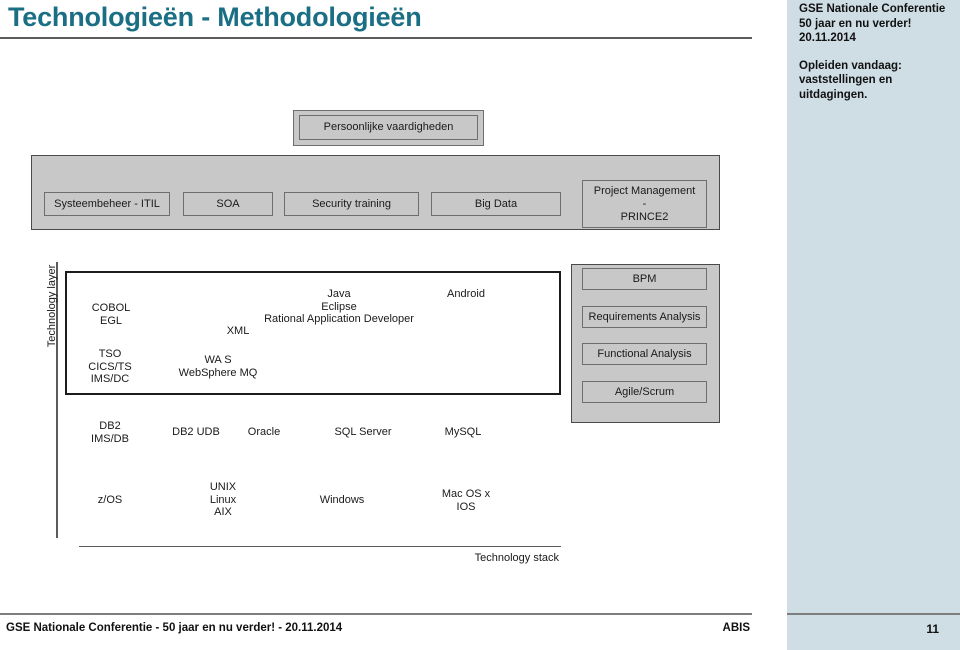 This screenshot has height=650, width=960. Describe the element at coordinates (466, 500) in the screenshot. I see `os-item-macosx-ios: Mac OS x IOS` at that location.